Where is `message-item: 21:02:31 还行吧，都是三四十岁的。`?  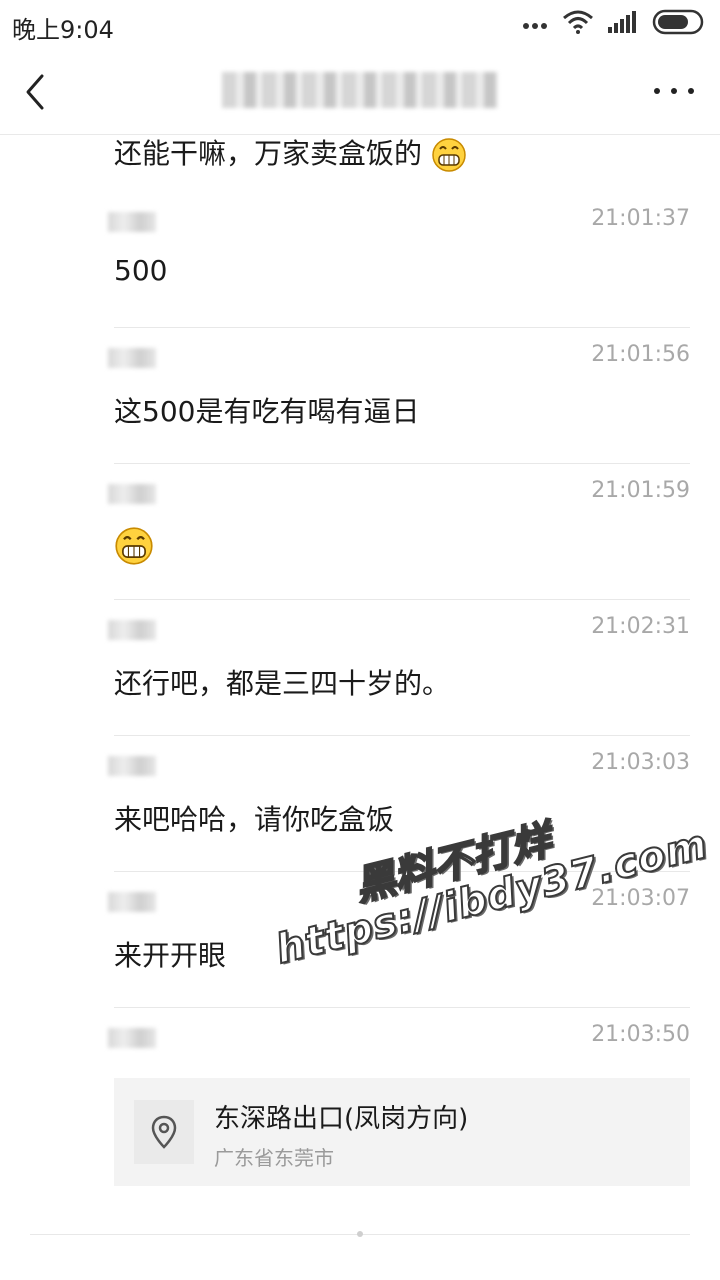 message-item: 21:02:31 还行吧，都是三四十岁的。 is located at coordinates (399, 668).